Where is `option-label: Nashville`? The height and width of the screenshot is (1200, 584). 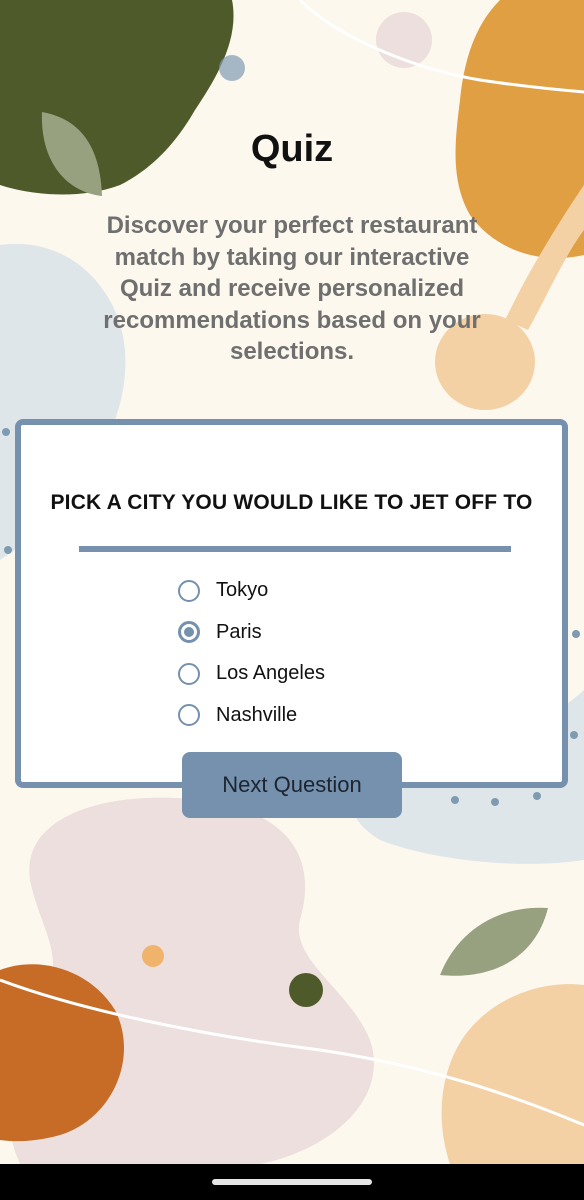 option-label: Nashville is located at coordinates (257, 714).